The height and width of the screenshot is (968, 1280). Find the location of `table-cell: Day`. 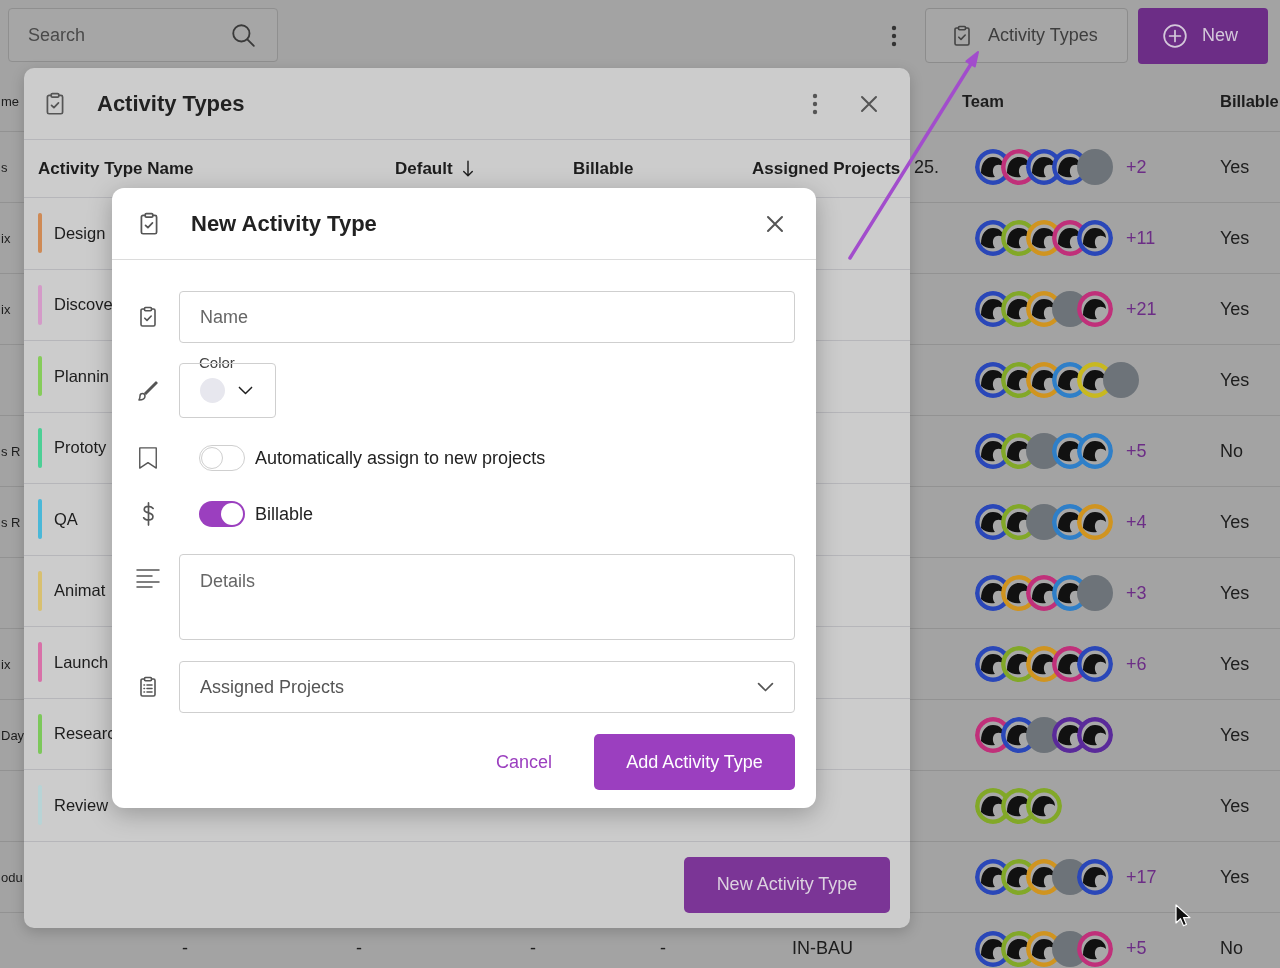

table-cell: Day is located at coordinates (13, 735).